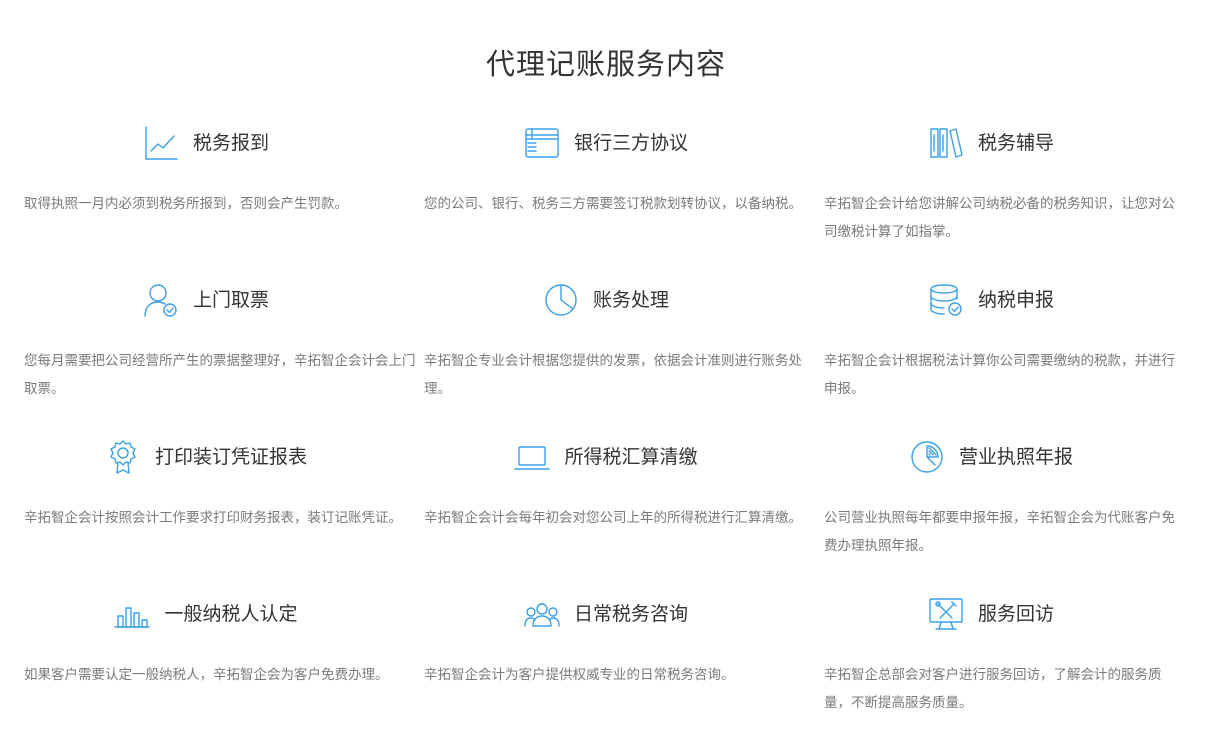 This screenshot has width=1212, height=754. I want to click on service-card-header: 营业执照年报, so click(1009, 457).